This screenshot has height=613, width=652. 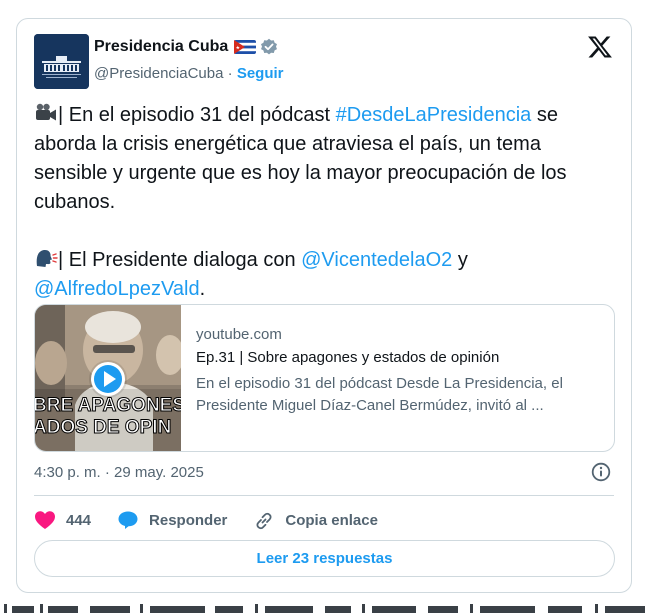 I want to click on read-replies-label: Leer 23 respuestas, so click(x=324, y=558).